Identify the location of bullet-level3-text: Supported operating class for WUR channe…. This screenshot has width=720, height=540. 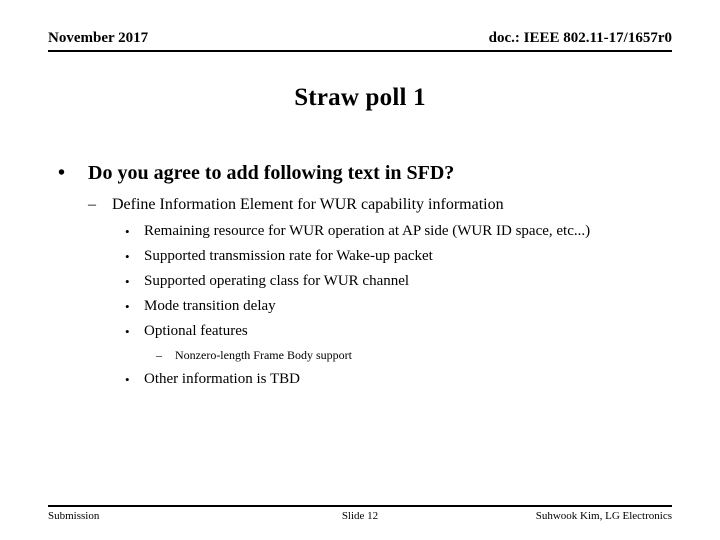
(277, 281).